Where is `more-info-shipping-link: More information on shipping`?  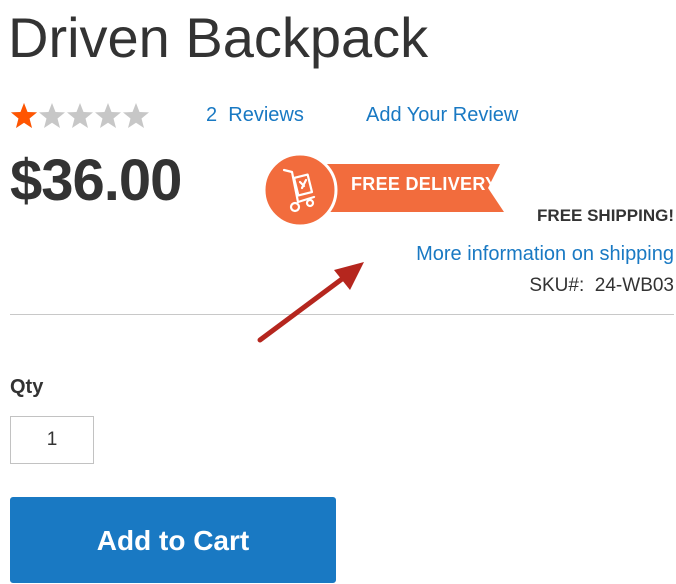
more-info-shipping-link: More information on shipping is located at coordinates (545, 254).